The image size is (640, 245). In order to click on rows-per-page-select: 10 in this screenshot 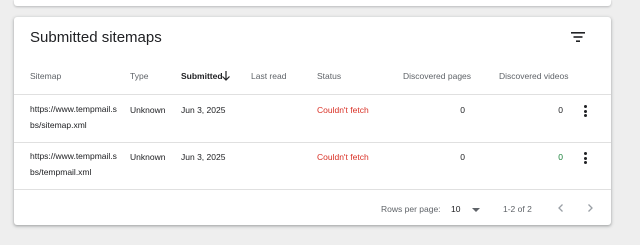, I will do `click(467, 209)`.